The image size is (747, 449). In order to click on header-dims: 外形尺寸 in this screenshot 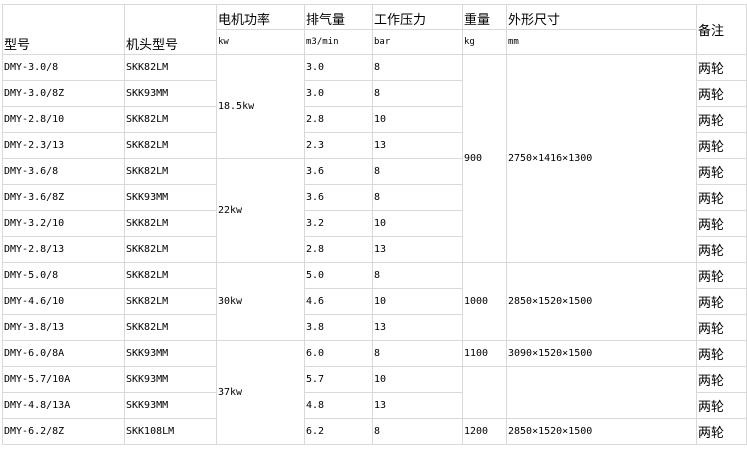, I will do `click(601, 17)`.